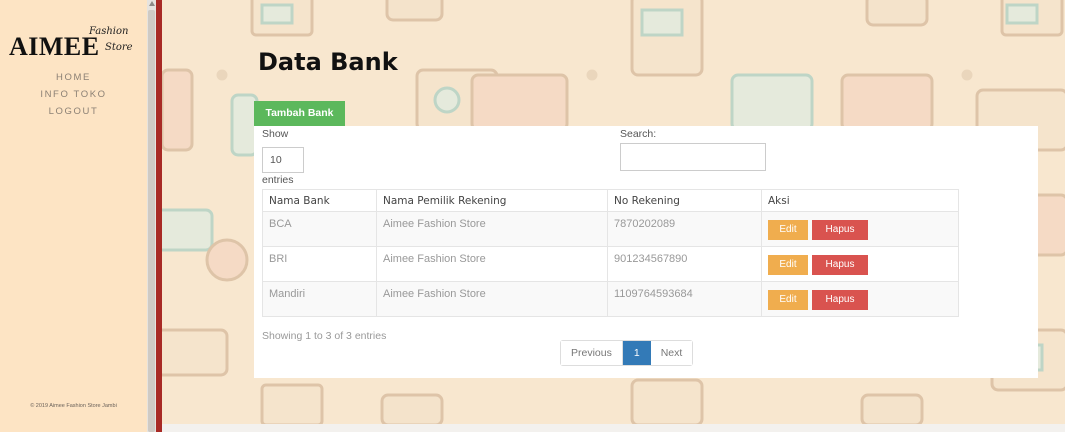  What do you see at coordinates (638, 134) in the screenshot?
I see `search-label: Search:` at bounding box center [638, 134].